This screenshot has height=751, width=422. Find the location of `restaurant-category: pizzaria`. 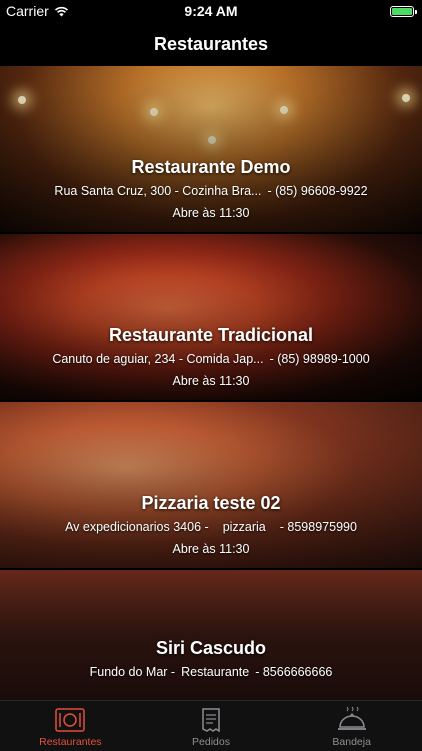

restaurant-category: pizzaria is located at coordinates (244, 527).